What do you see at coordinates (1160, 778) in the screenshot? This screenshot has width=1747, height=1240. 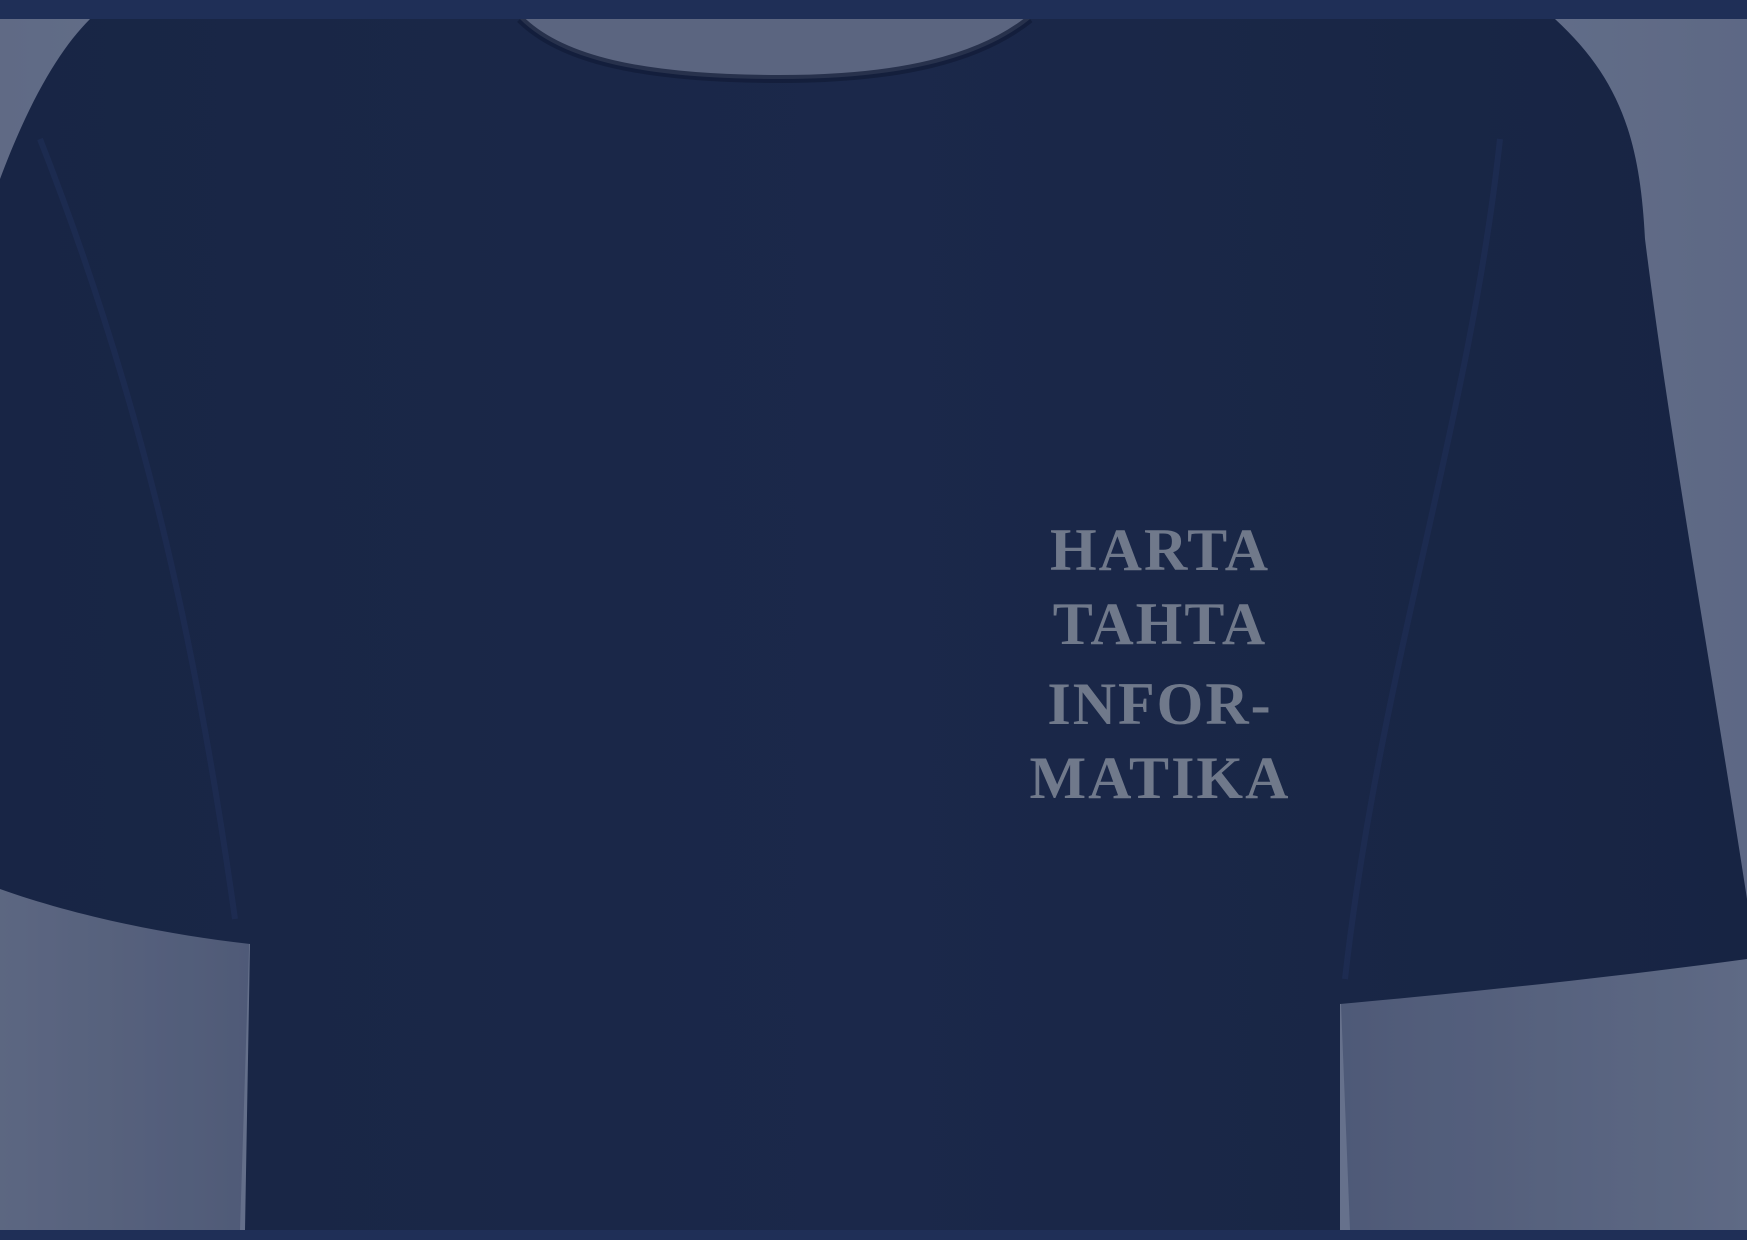 I see `print-line-4: MATIKA` at bounding box center [1160, 778].